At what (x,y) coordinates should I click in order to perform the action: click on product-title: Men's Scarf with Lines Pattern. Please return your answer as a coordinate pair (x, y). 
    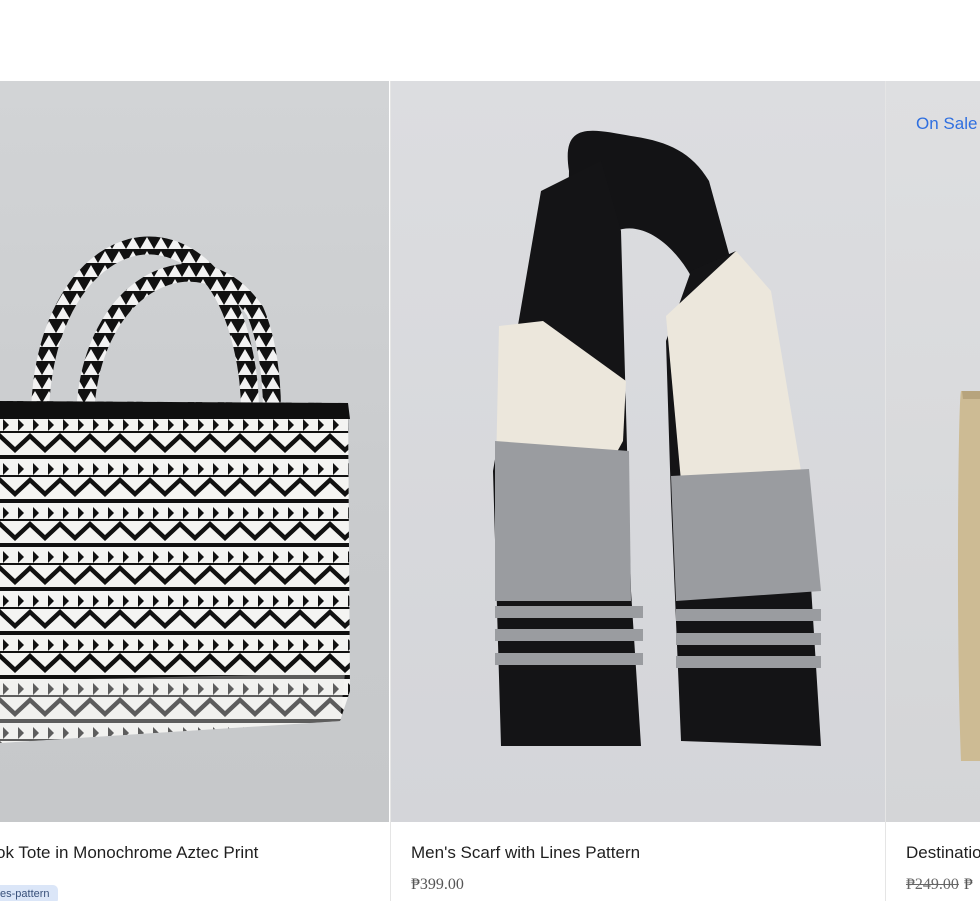
    Looking at the image, I should click on (525, 853).